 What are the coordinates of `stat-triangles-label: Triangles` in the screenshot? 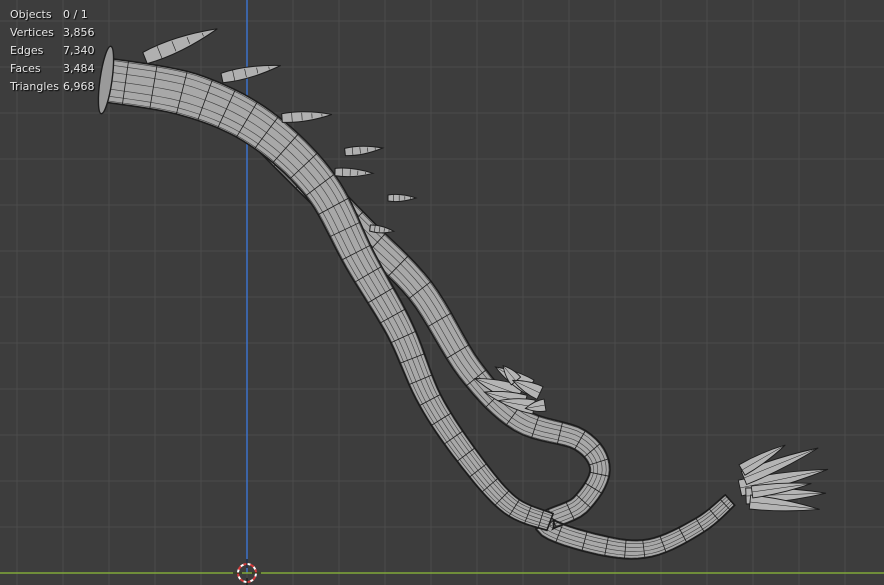 It's located at (34, 86).